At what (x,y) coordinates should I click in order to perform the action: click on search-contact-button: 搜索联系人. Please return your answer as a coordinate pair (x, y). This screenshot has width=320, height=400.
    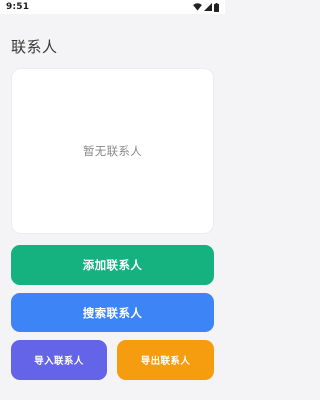
    Looking at the image, I should click on (112, 312).